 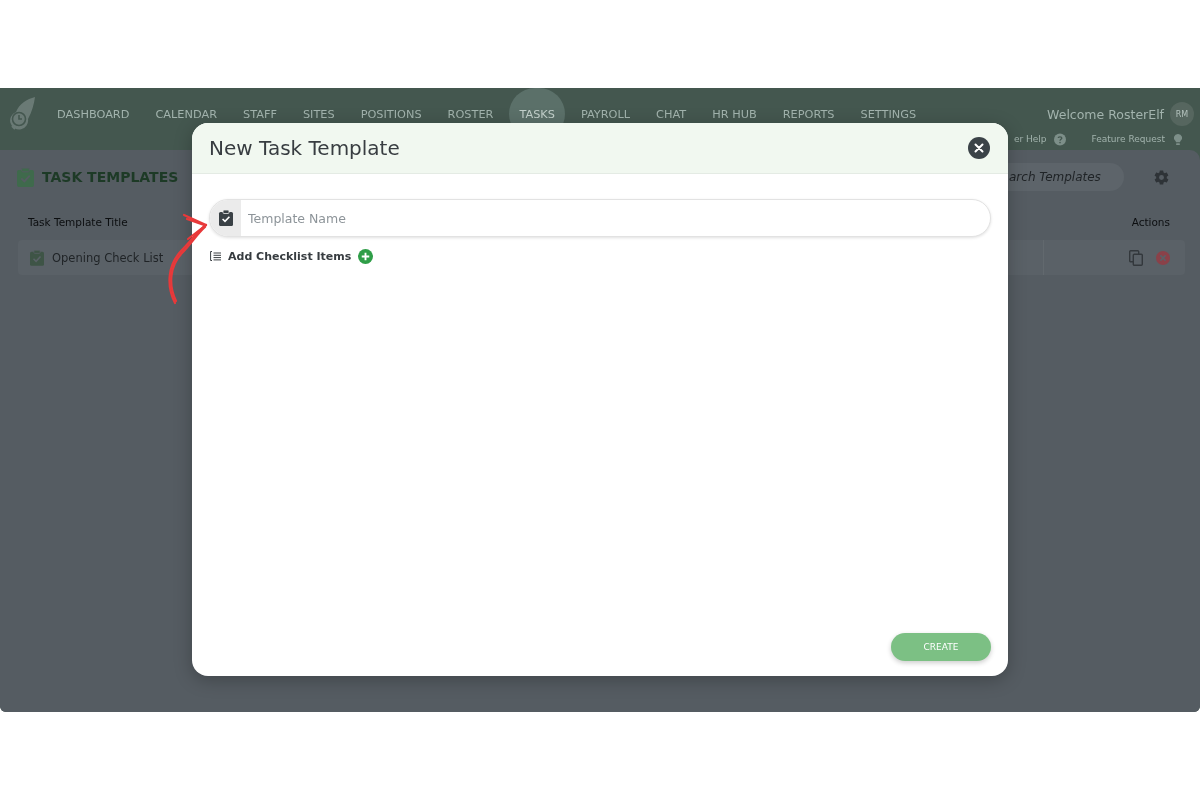 What do you see at coordinates (1178, 139) in the screenshot?
I see `lightbulb-icon` at bounding box center [1178, 139].